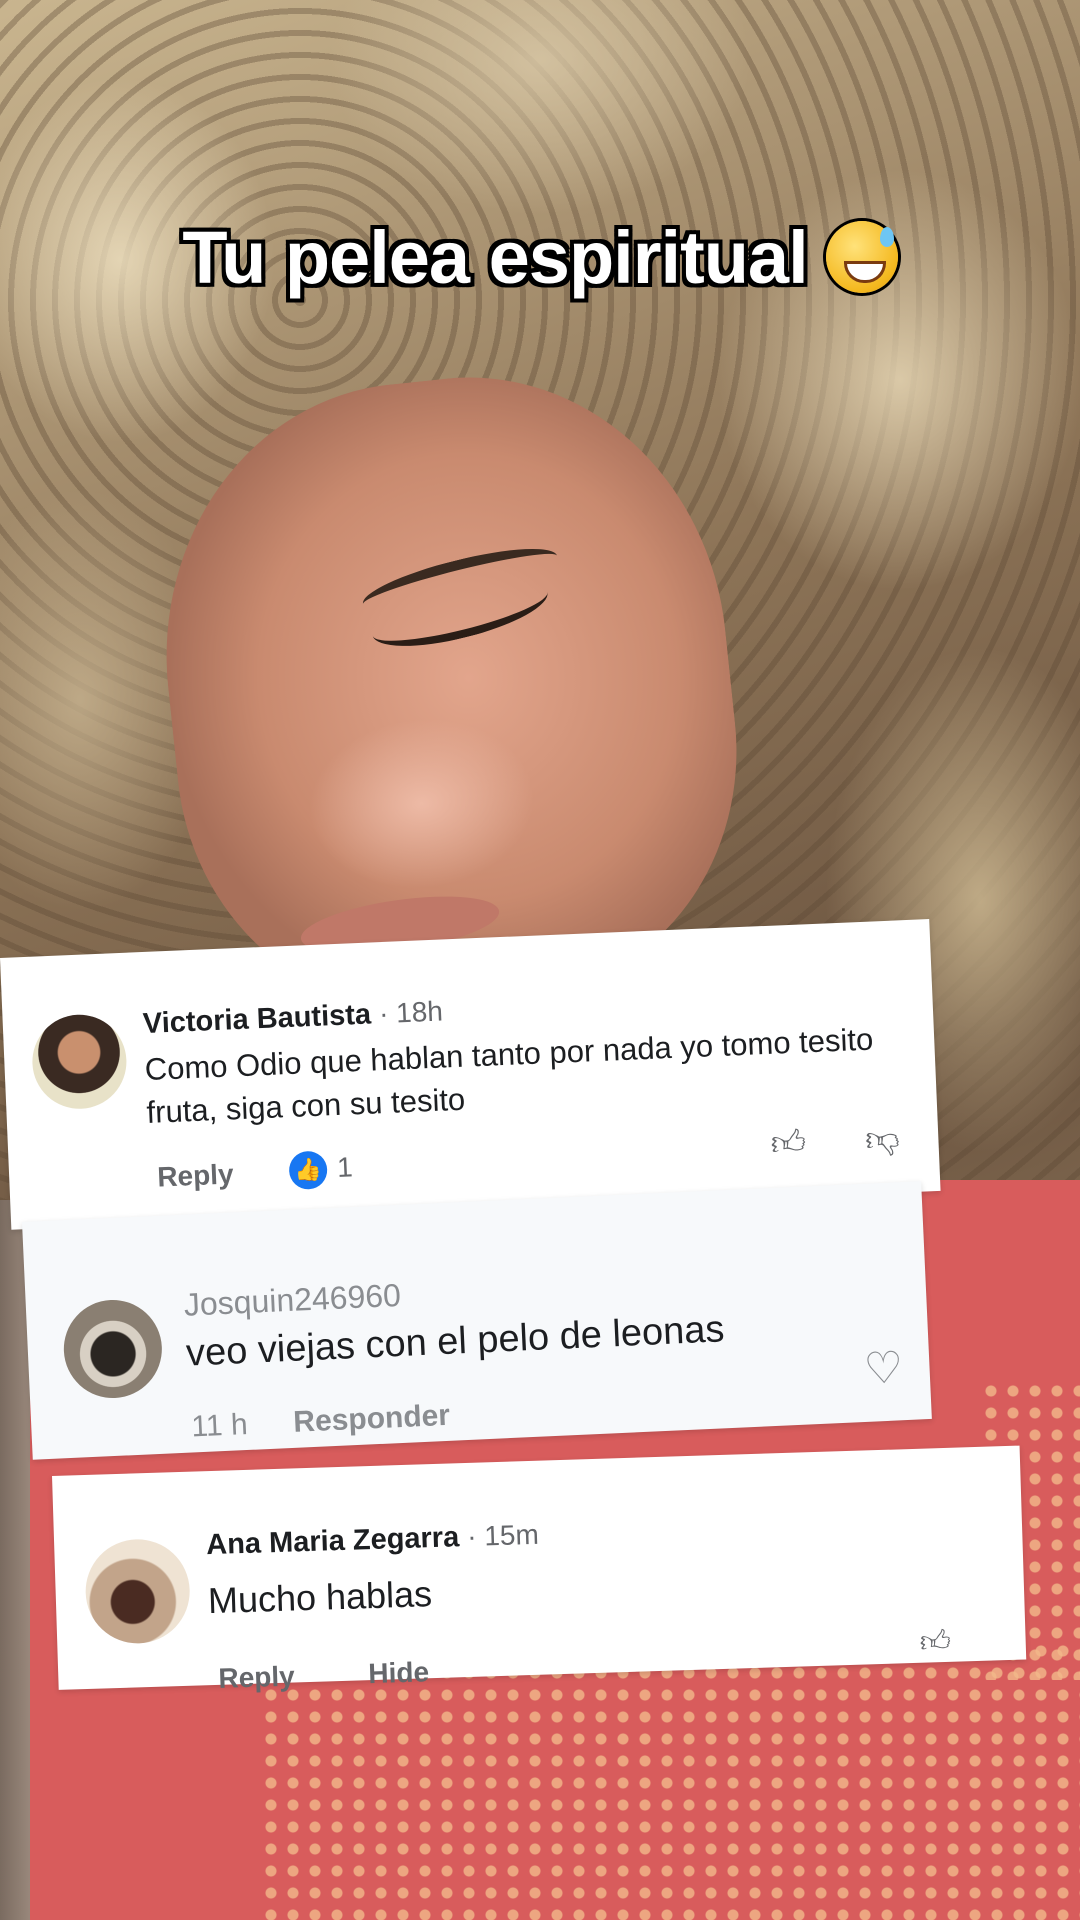 Image resolution: width=1080 pixels, height=1920 pixels. I want to click on heart-icon: ♡, so click(883, 1368).